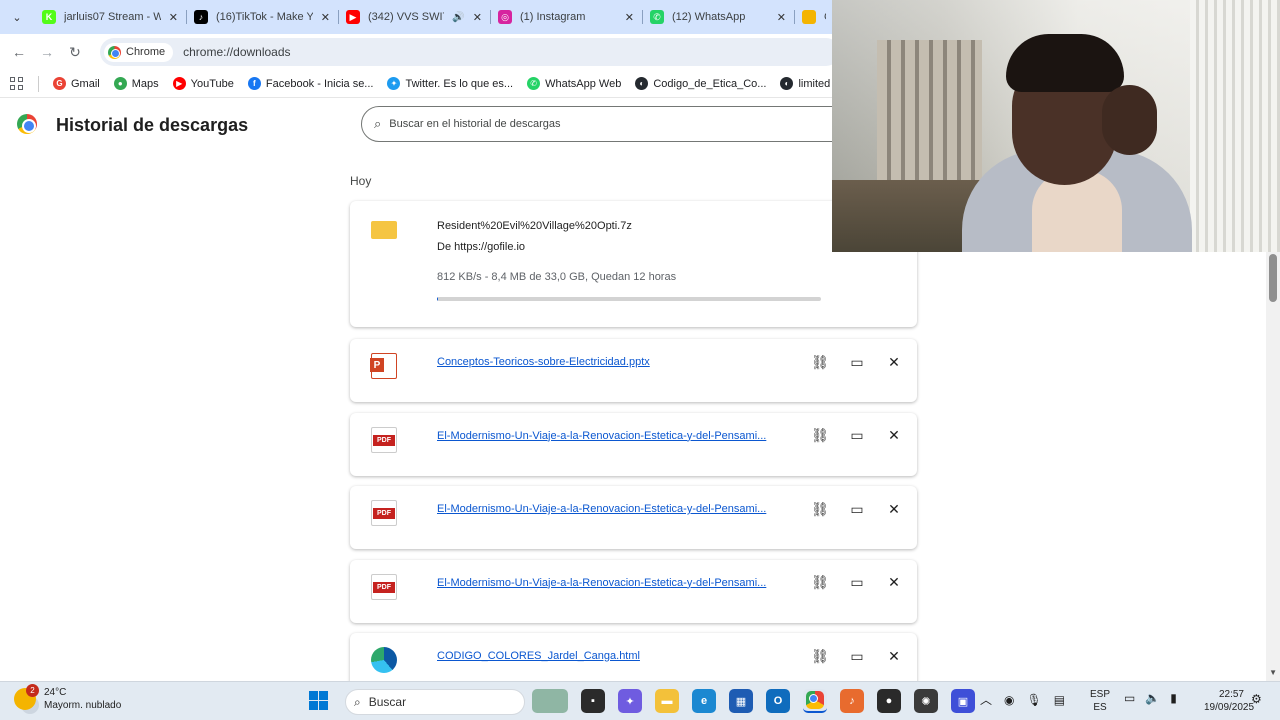 The height and width of the screenshot is (720, 1280). Describe the element at coordinates (852, 701) in the screenshot. I see `microphone-app-icon: ♪` at that location.